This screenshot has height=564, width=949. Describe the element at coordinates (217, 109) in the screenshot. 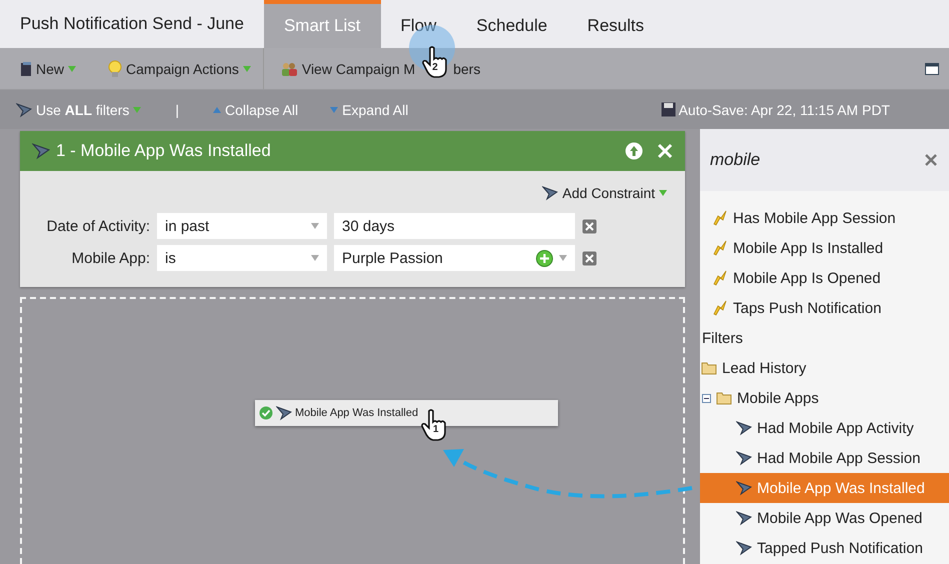

I see `collapse-icon` at that location.